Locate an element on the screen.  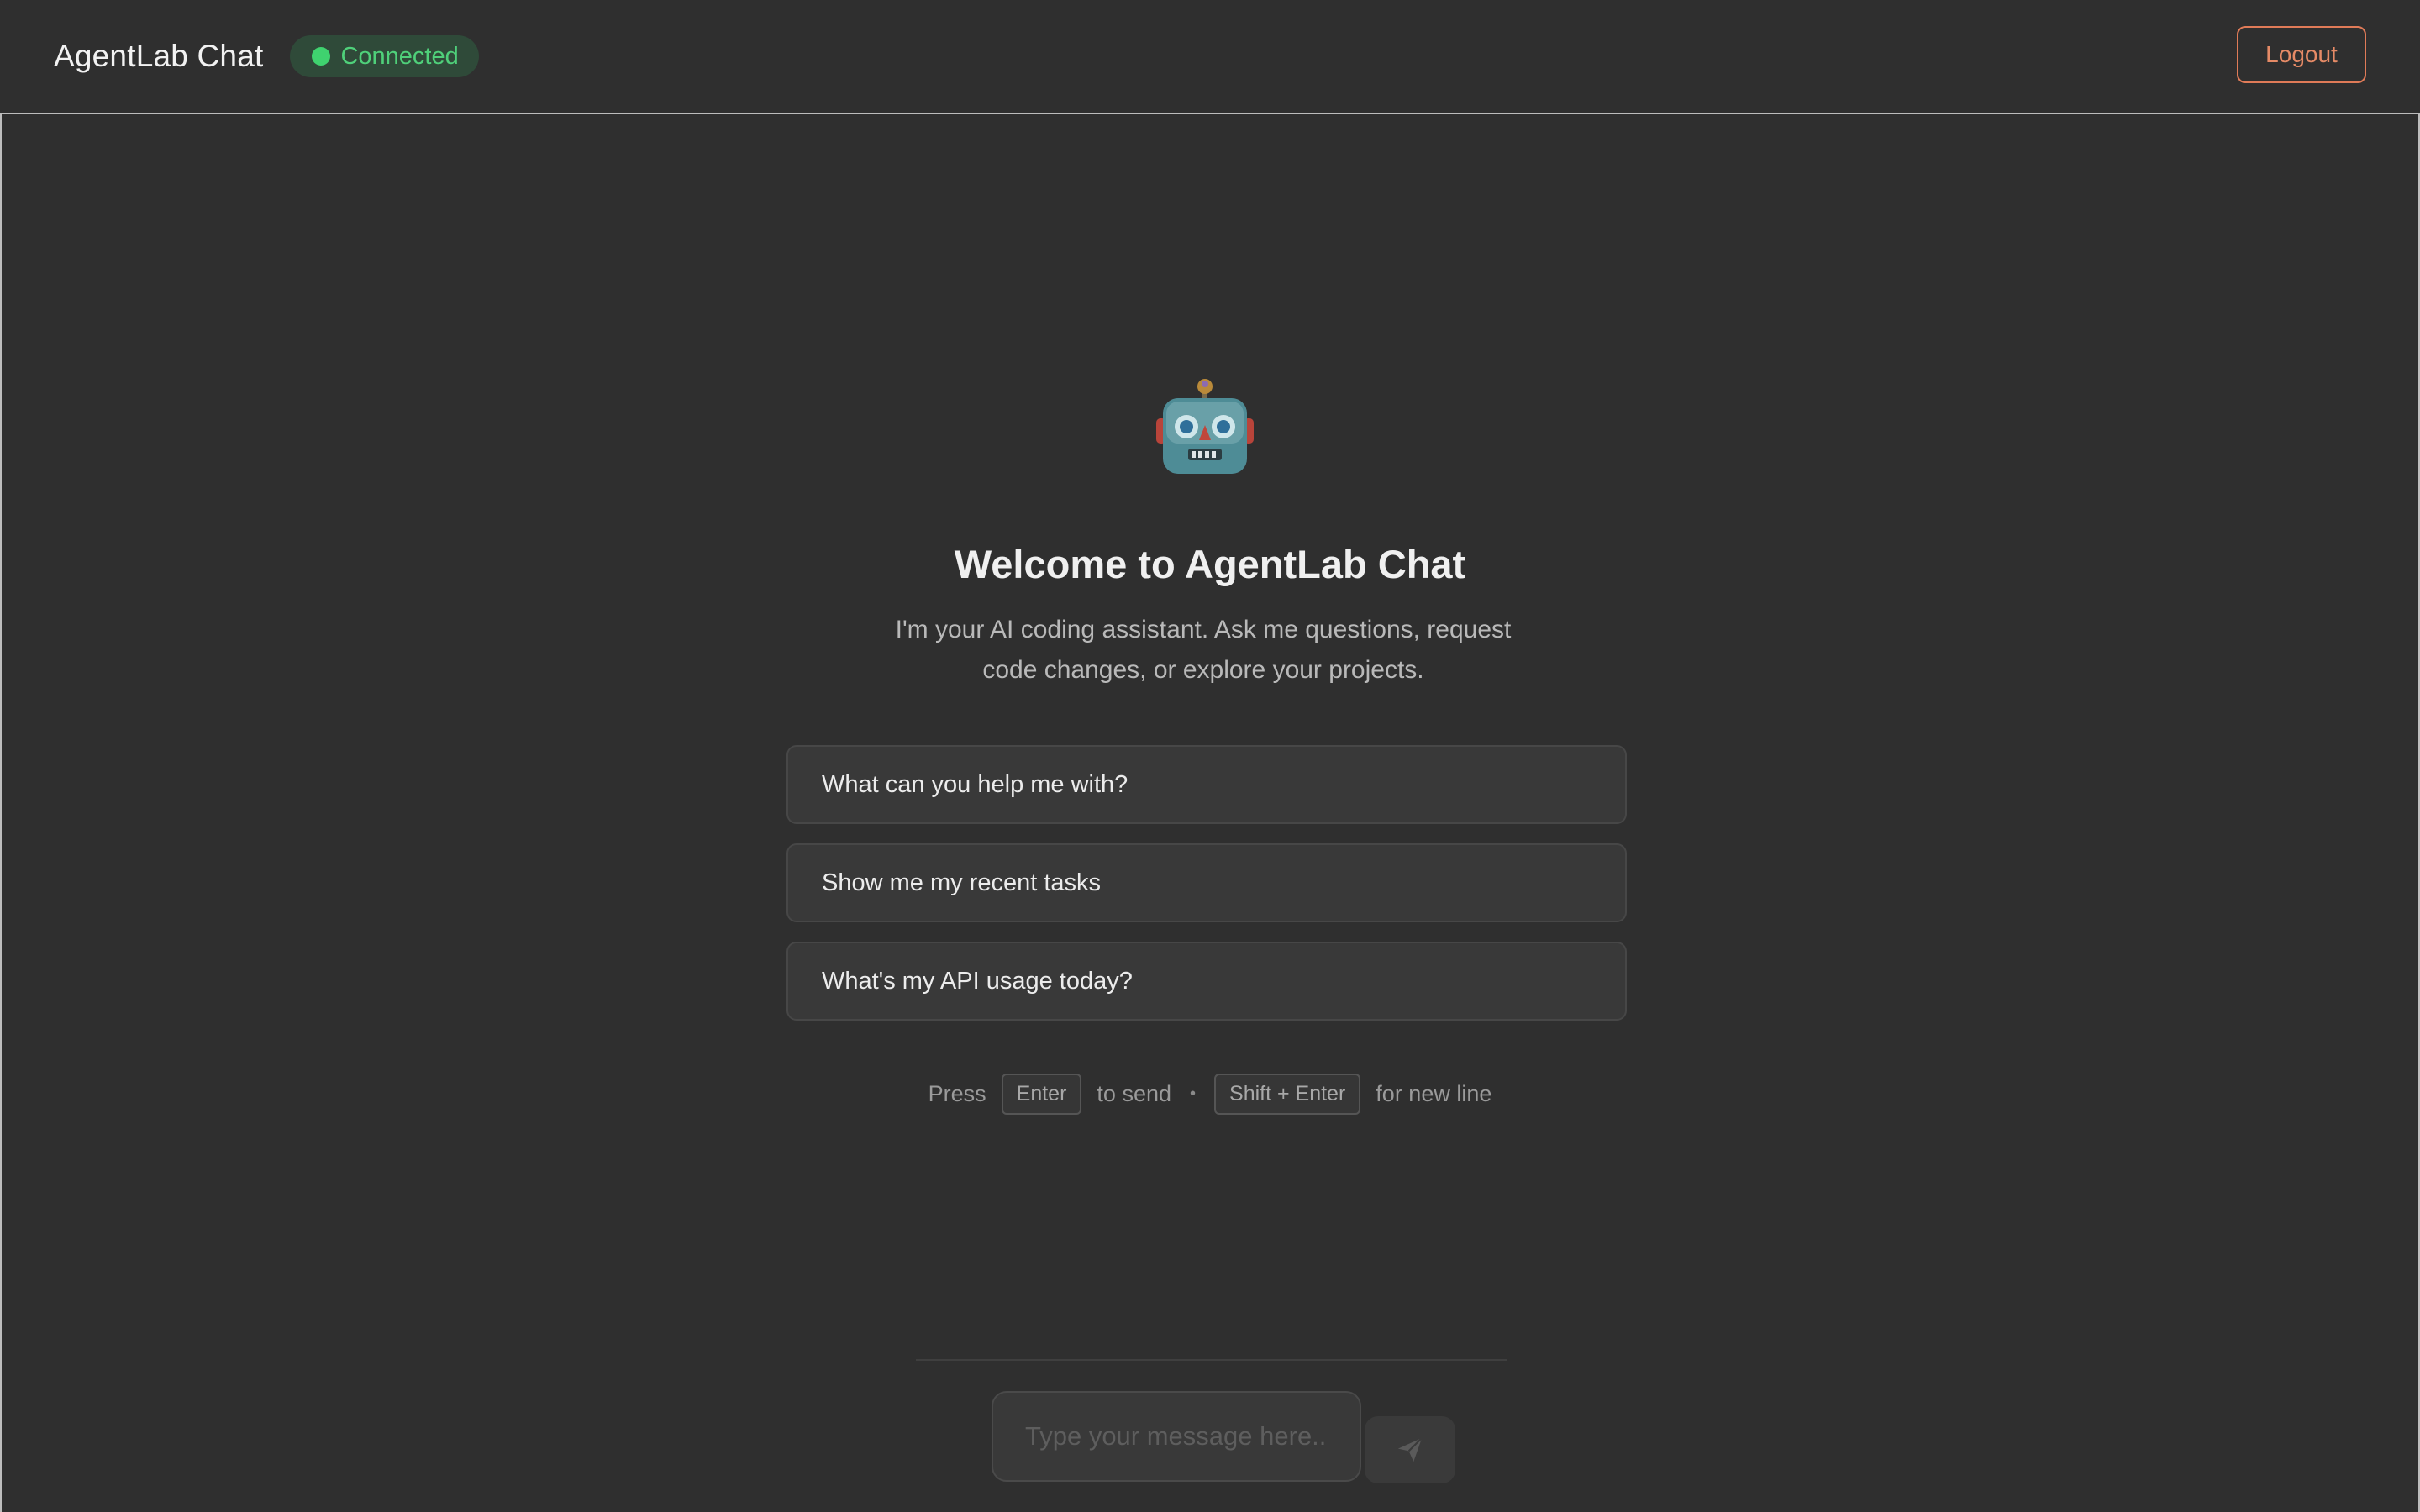
composer-divider is located at coordinates (1211, 1360).